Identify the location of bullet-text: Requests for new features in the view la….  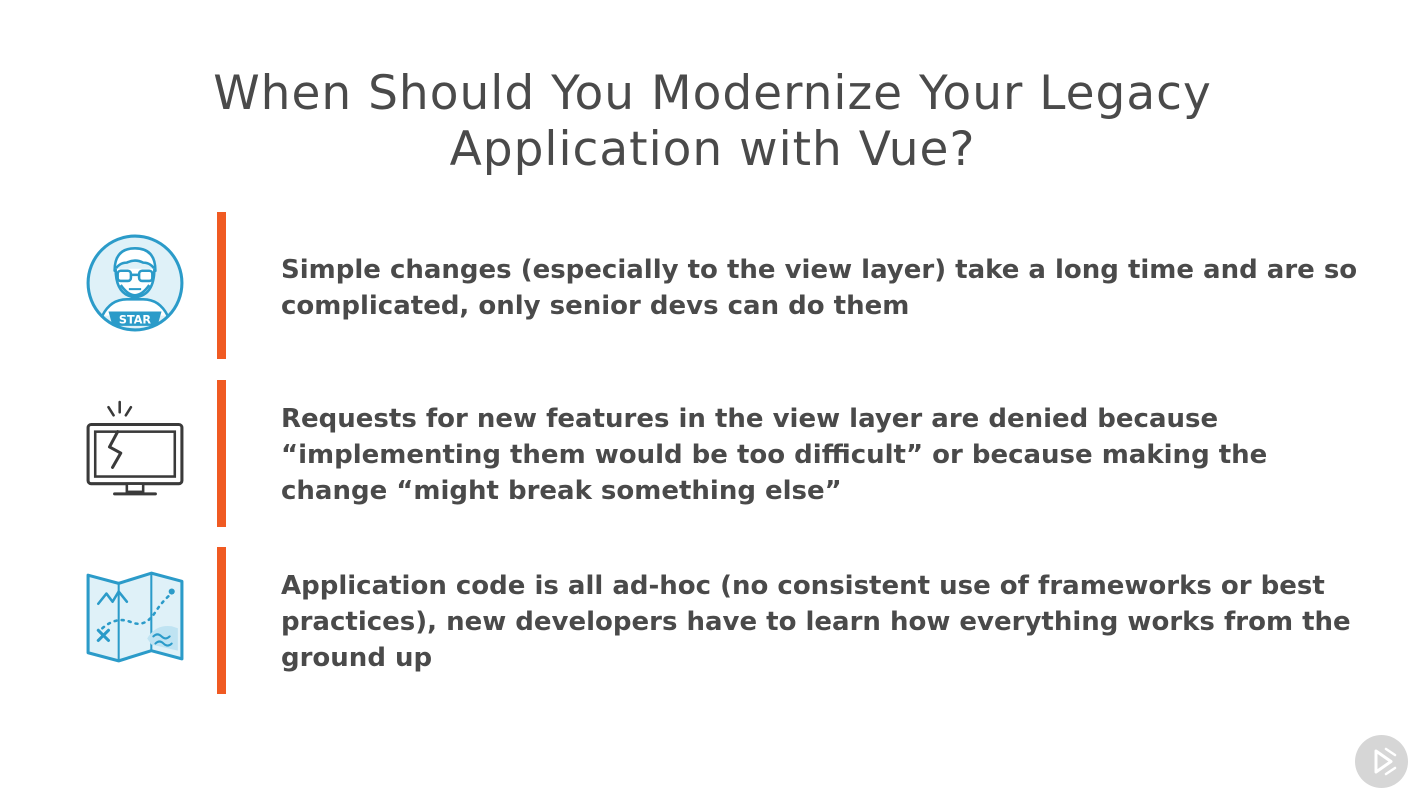
(774, 455).